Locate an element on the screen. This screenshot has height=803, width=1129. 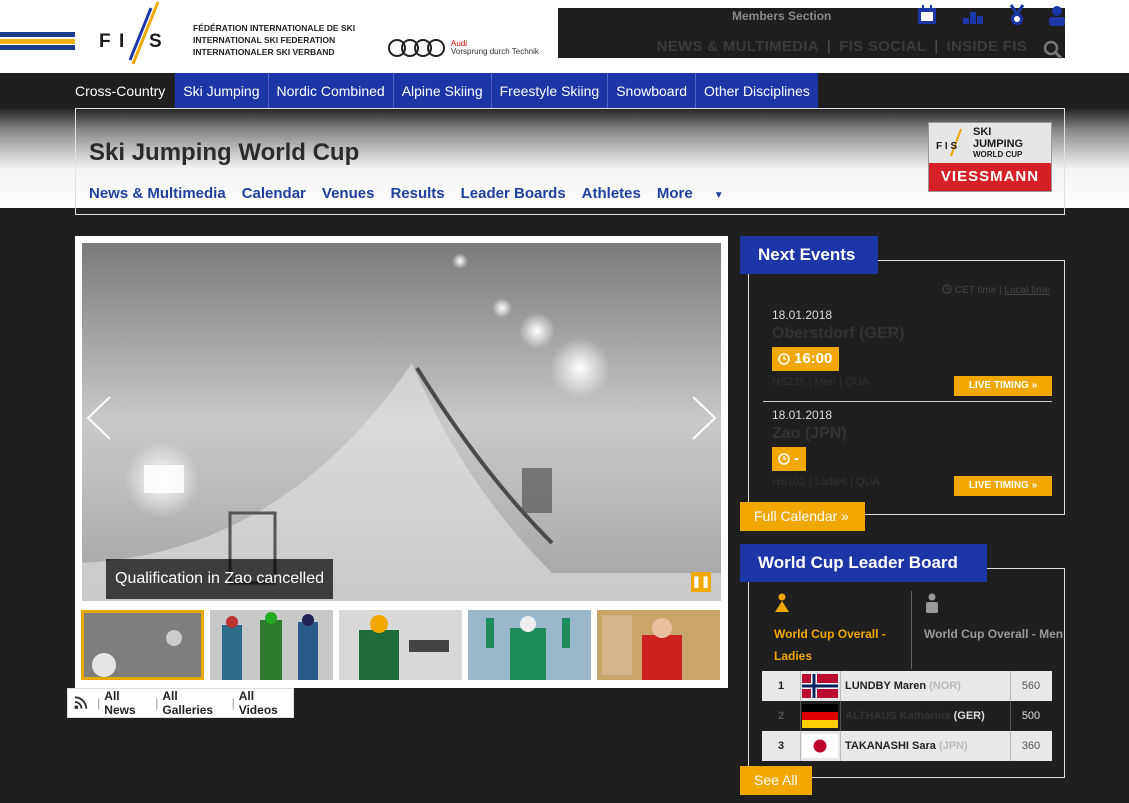
tab-world-cup-ladies: World Cup Overall - Ladies is located at coordinates (849, 631).